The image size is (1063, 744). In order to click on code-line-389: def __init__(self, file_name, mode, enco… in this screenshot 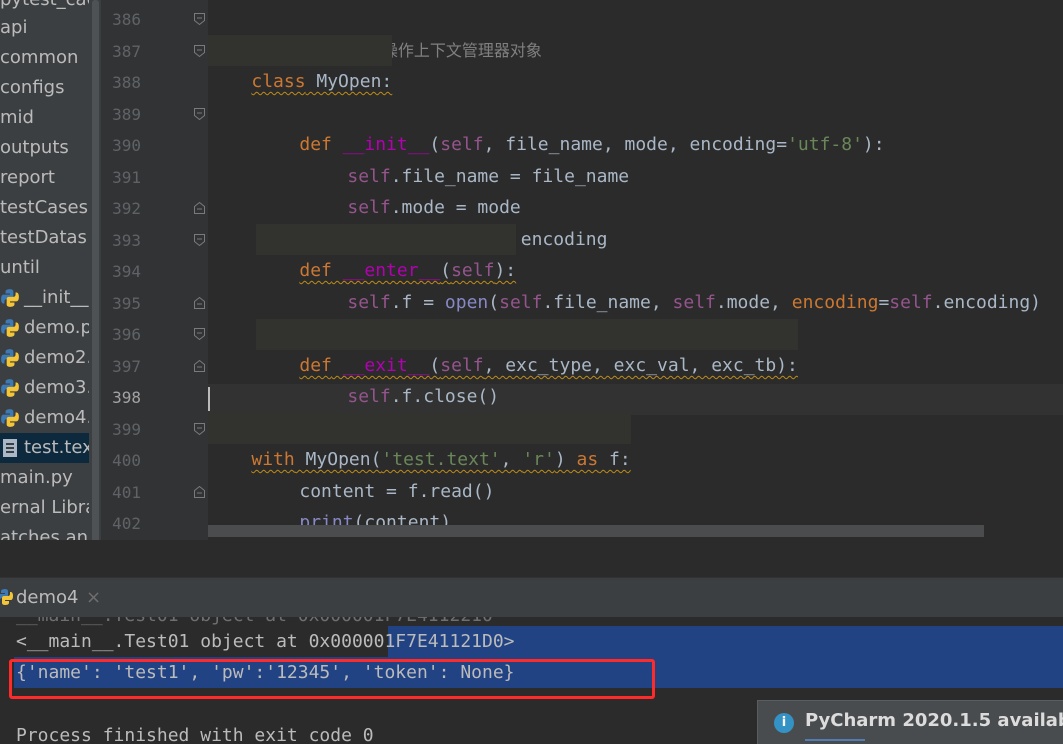, I will do `click(546, 126)`.